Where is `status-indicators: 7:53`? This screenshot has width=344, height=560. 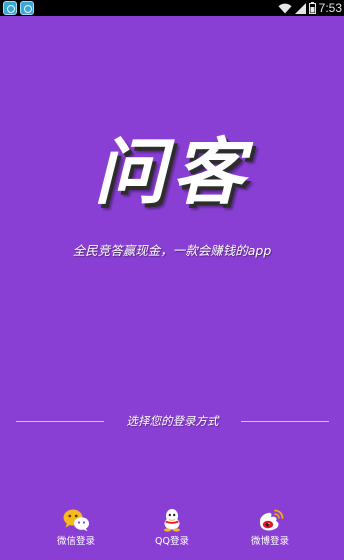
status-indicators: 7:53 is located at coordinates (310, 8).